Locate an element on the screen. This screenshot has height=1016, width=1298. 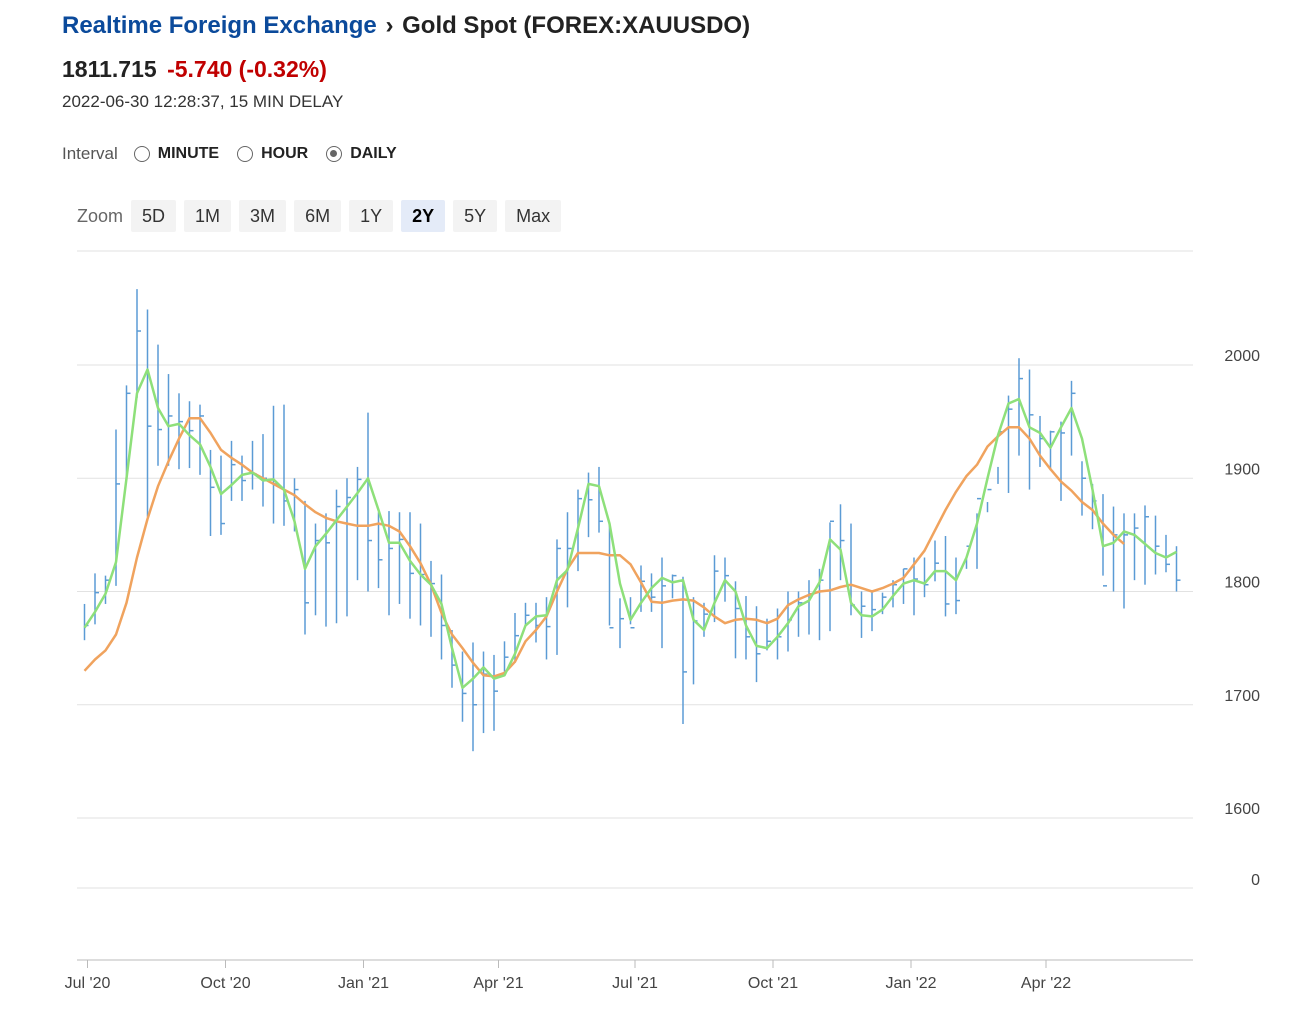
x-tick-label: Apr '22 is located at coordinates (1046, 983).